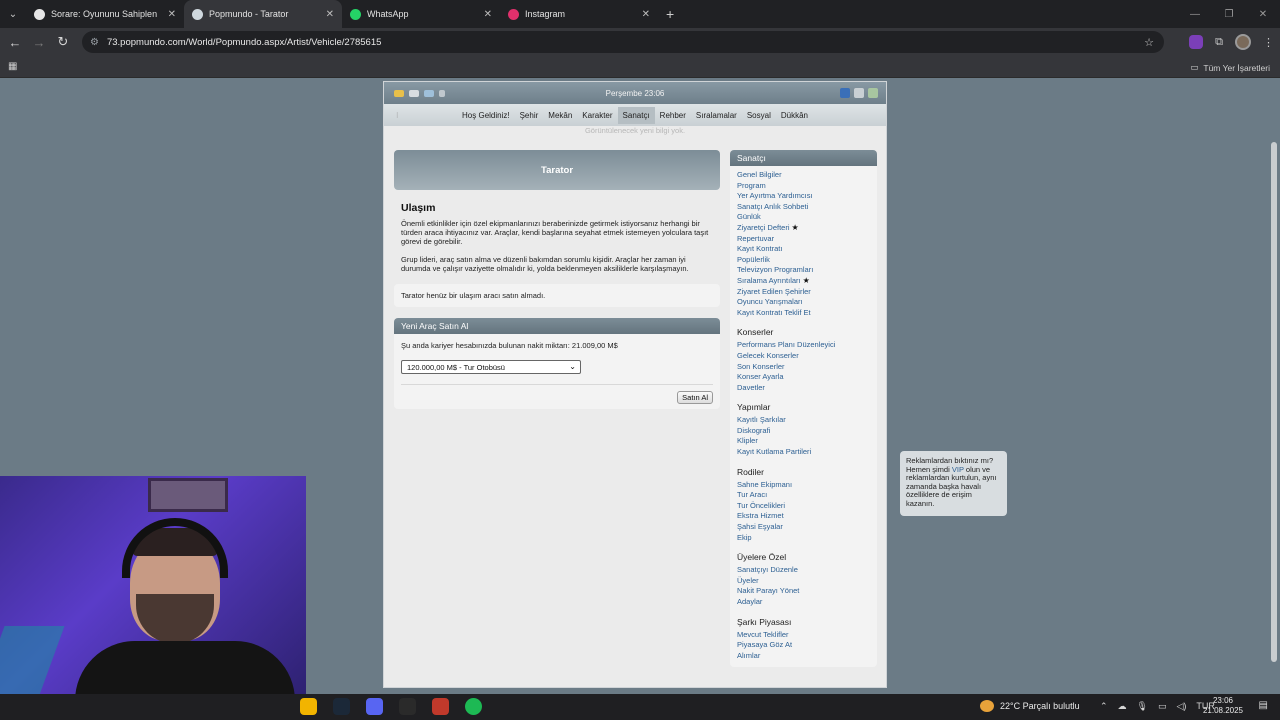 The height and width of the screenshot is (720, 1280). Describe the element at coordinates (803, 345) in the screenshot. I see `sidebar-link: Performans Planı Düzenleyici` at that location.